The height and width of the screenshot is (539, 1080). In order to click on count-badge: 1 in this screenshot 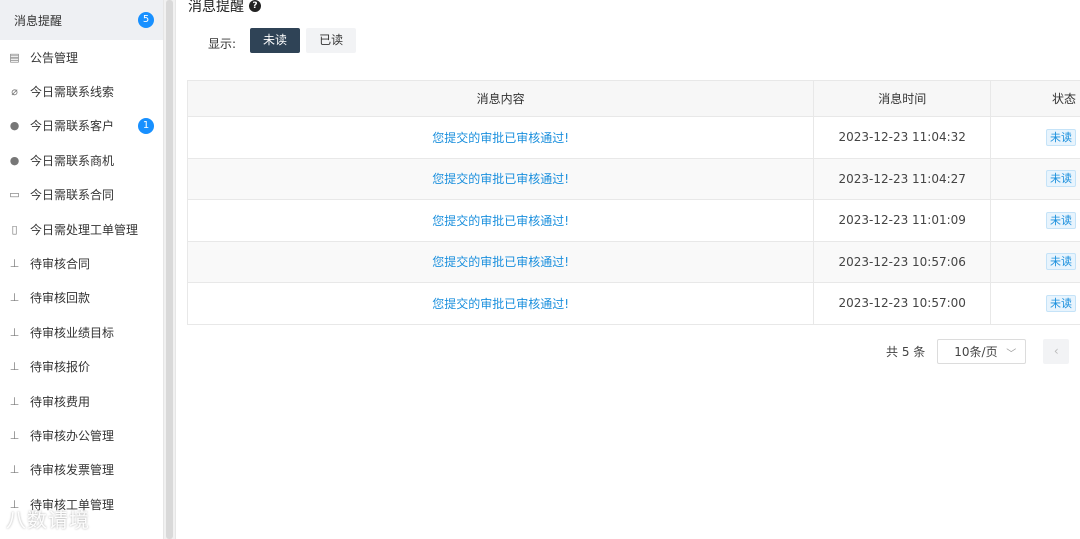, I will do `click(146, 125)`.